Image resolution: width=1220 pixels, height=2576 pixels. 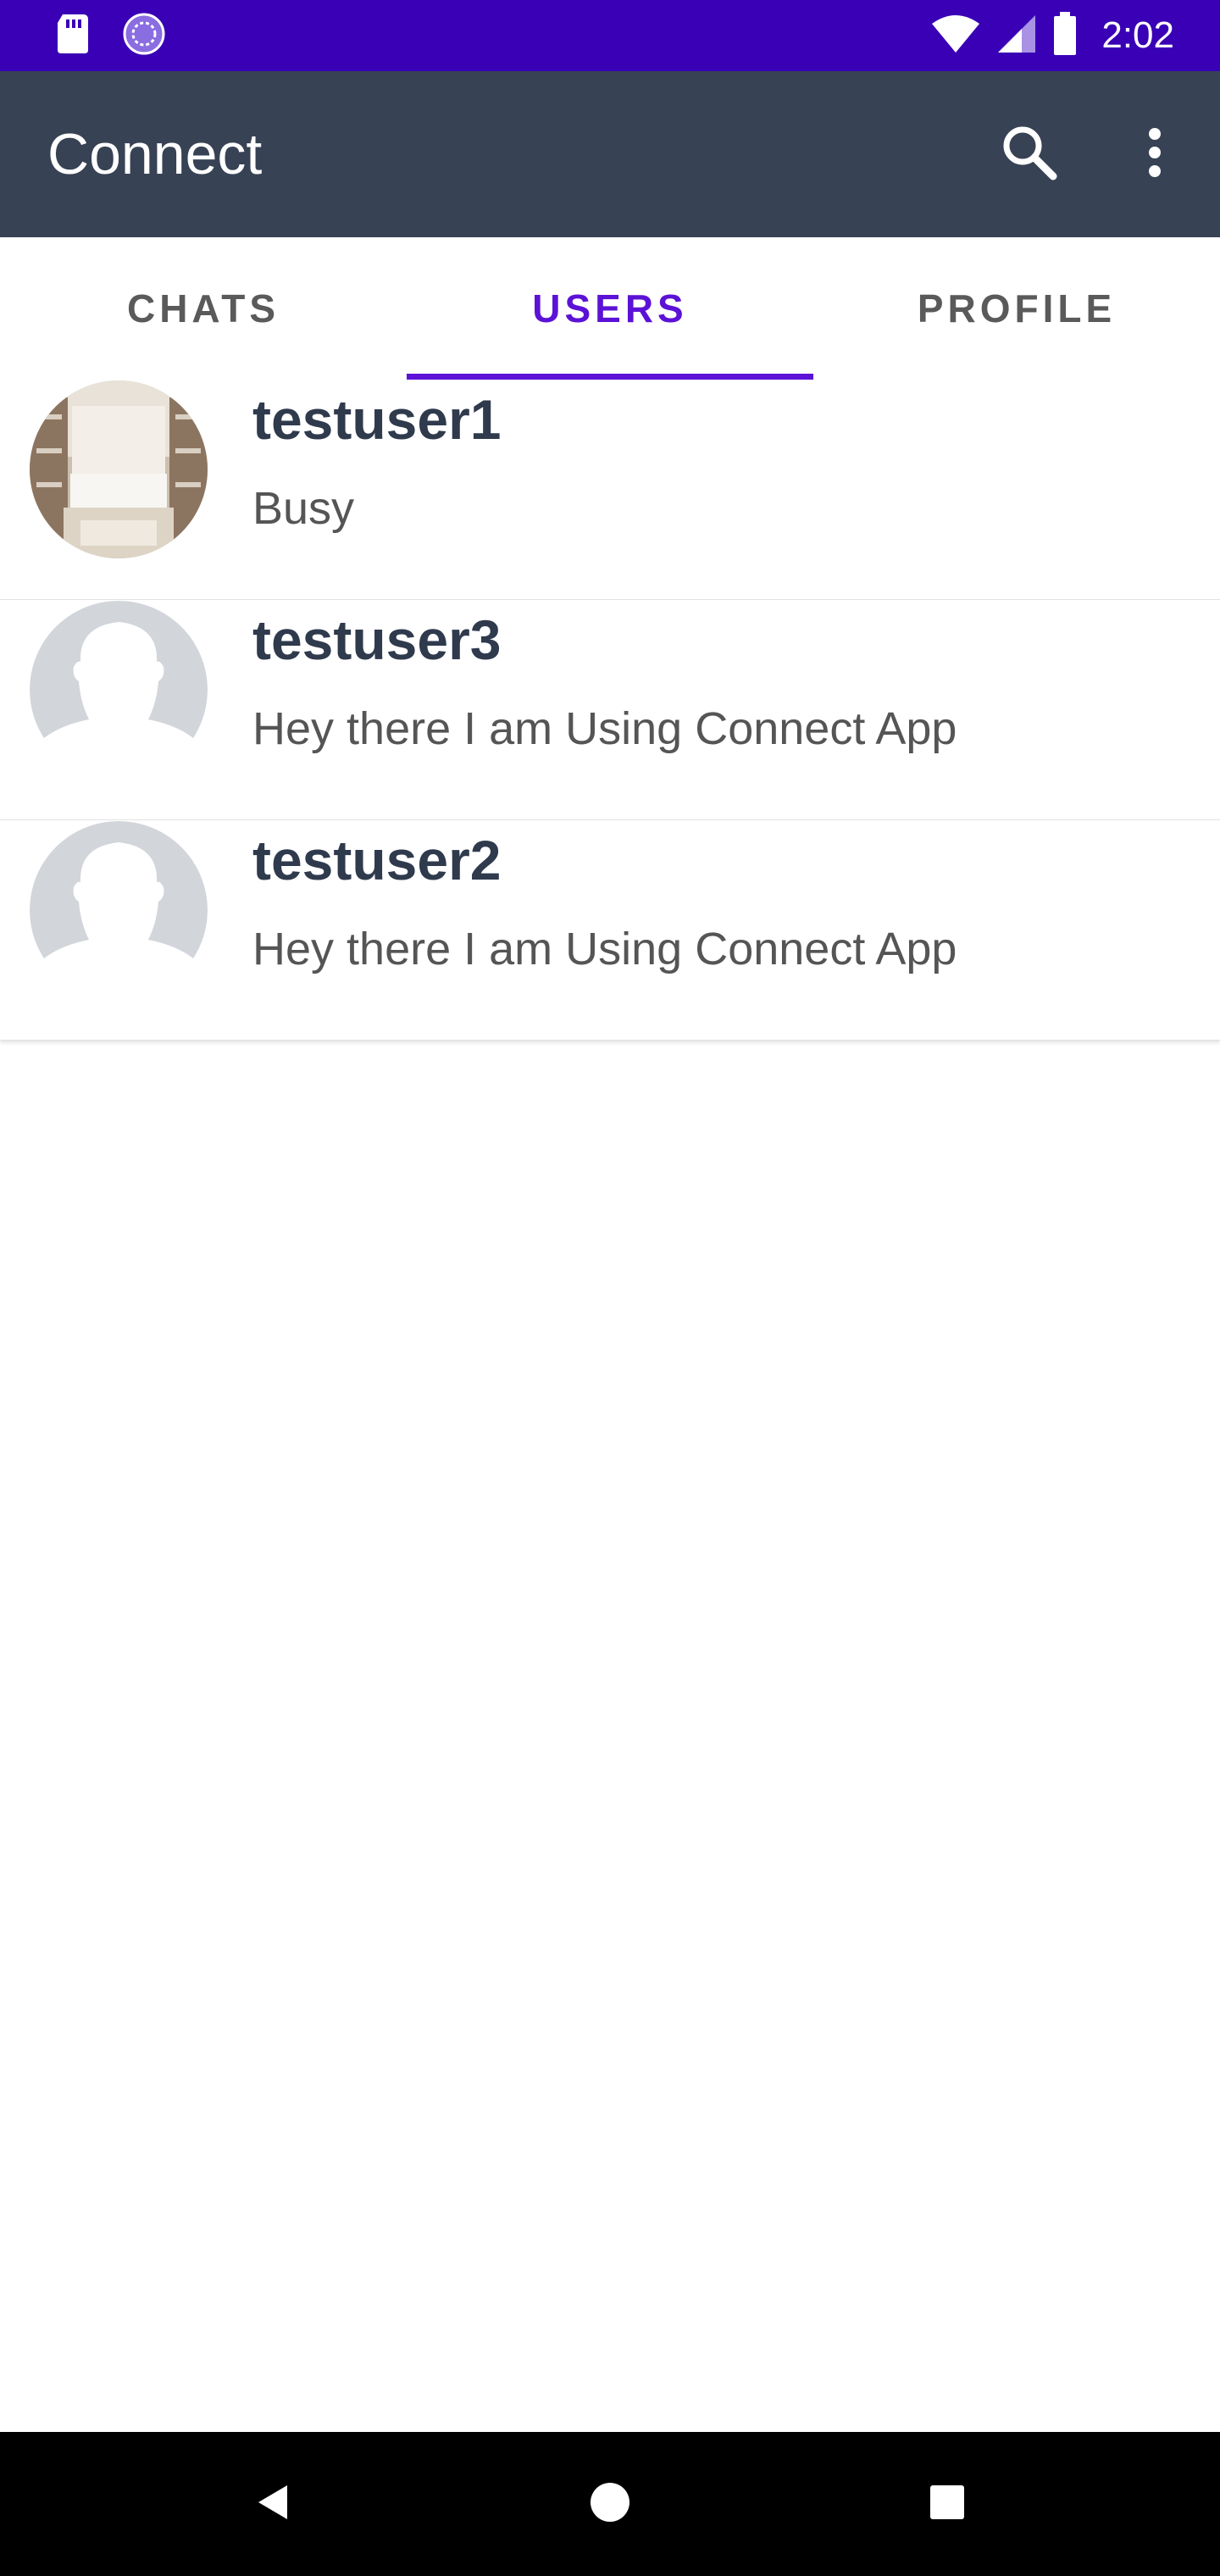 I want to click on tab-chats: CHATS, so click(x=203, y=308).